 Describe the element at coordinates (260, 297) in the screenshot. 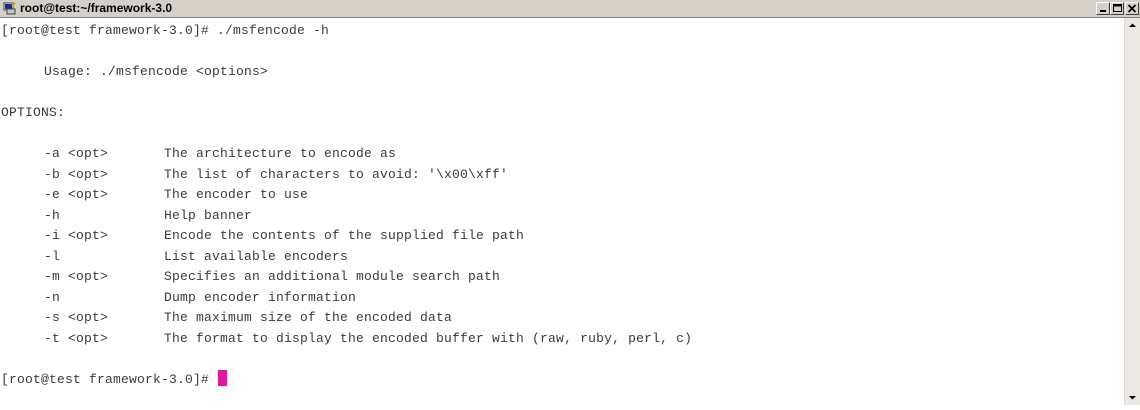

I see `option-desc: Dump encoder information` at that location.